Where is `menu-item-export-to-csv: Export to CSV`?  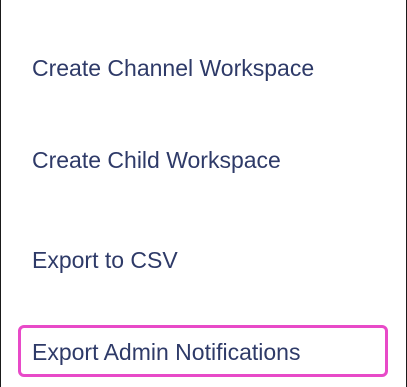 menu-item-export-to-csv: Export to CSV is located at coordinates (105, 260).